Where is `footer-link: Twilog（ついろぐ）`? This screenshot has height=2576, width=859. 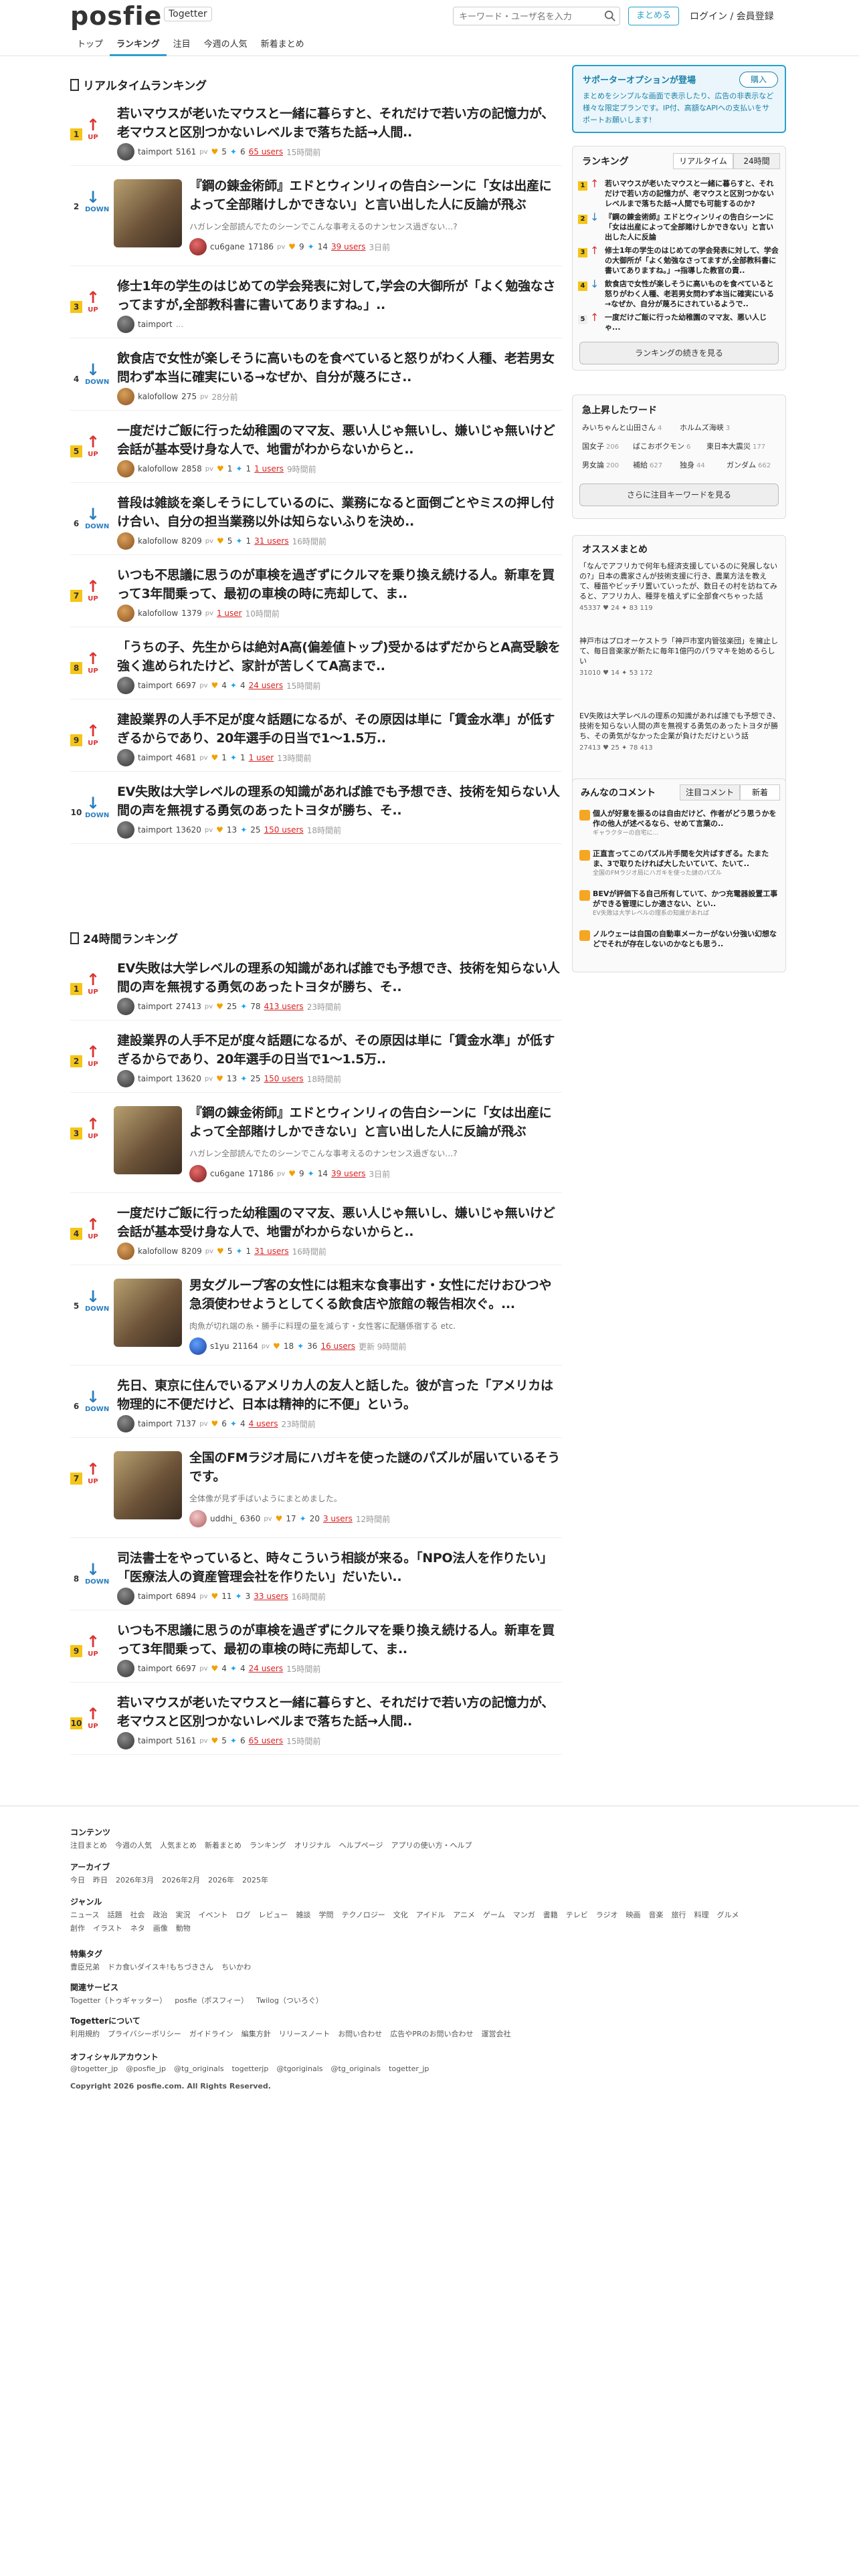
footer-link: Twilog（ついろぐ） is located at coordinates (289, 2001).